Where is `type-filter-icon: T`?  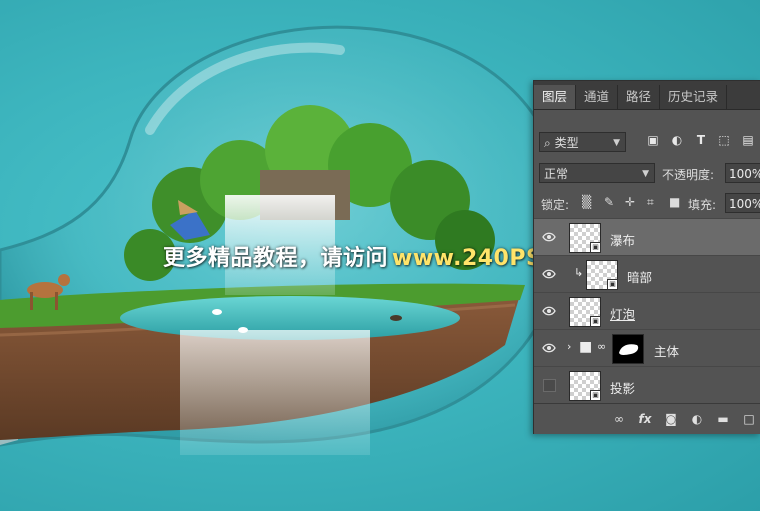
type-filter-icon: T is located at coordinates (701, 140).